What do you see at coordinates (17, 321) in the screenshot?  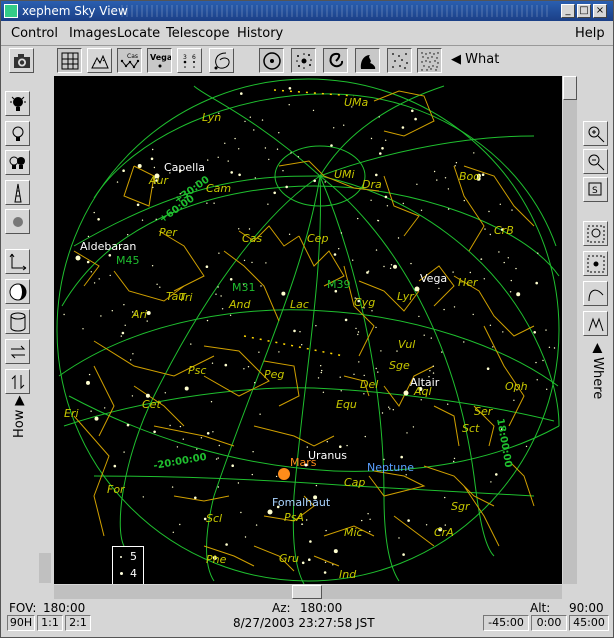 I see `cylinder-icon` at bounding box center [17, 321].